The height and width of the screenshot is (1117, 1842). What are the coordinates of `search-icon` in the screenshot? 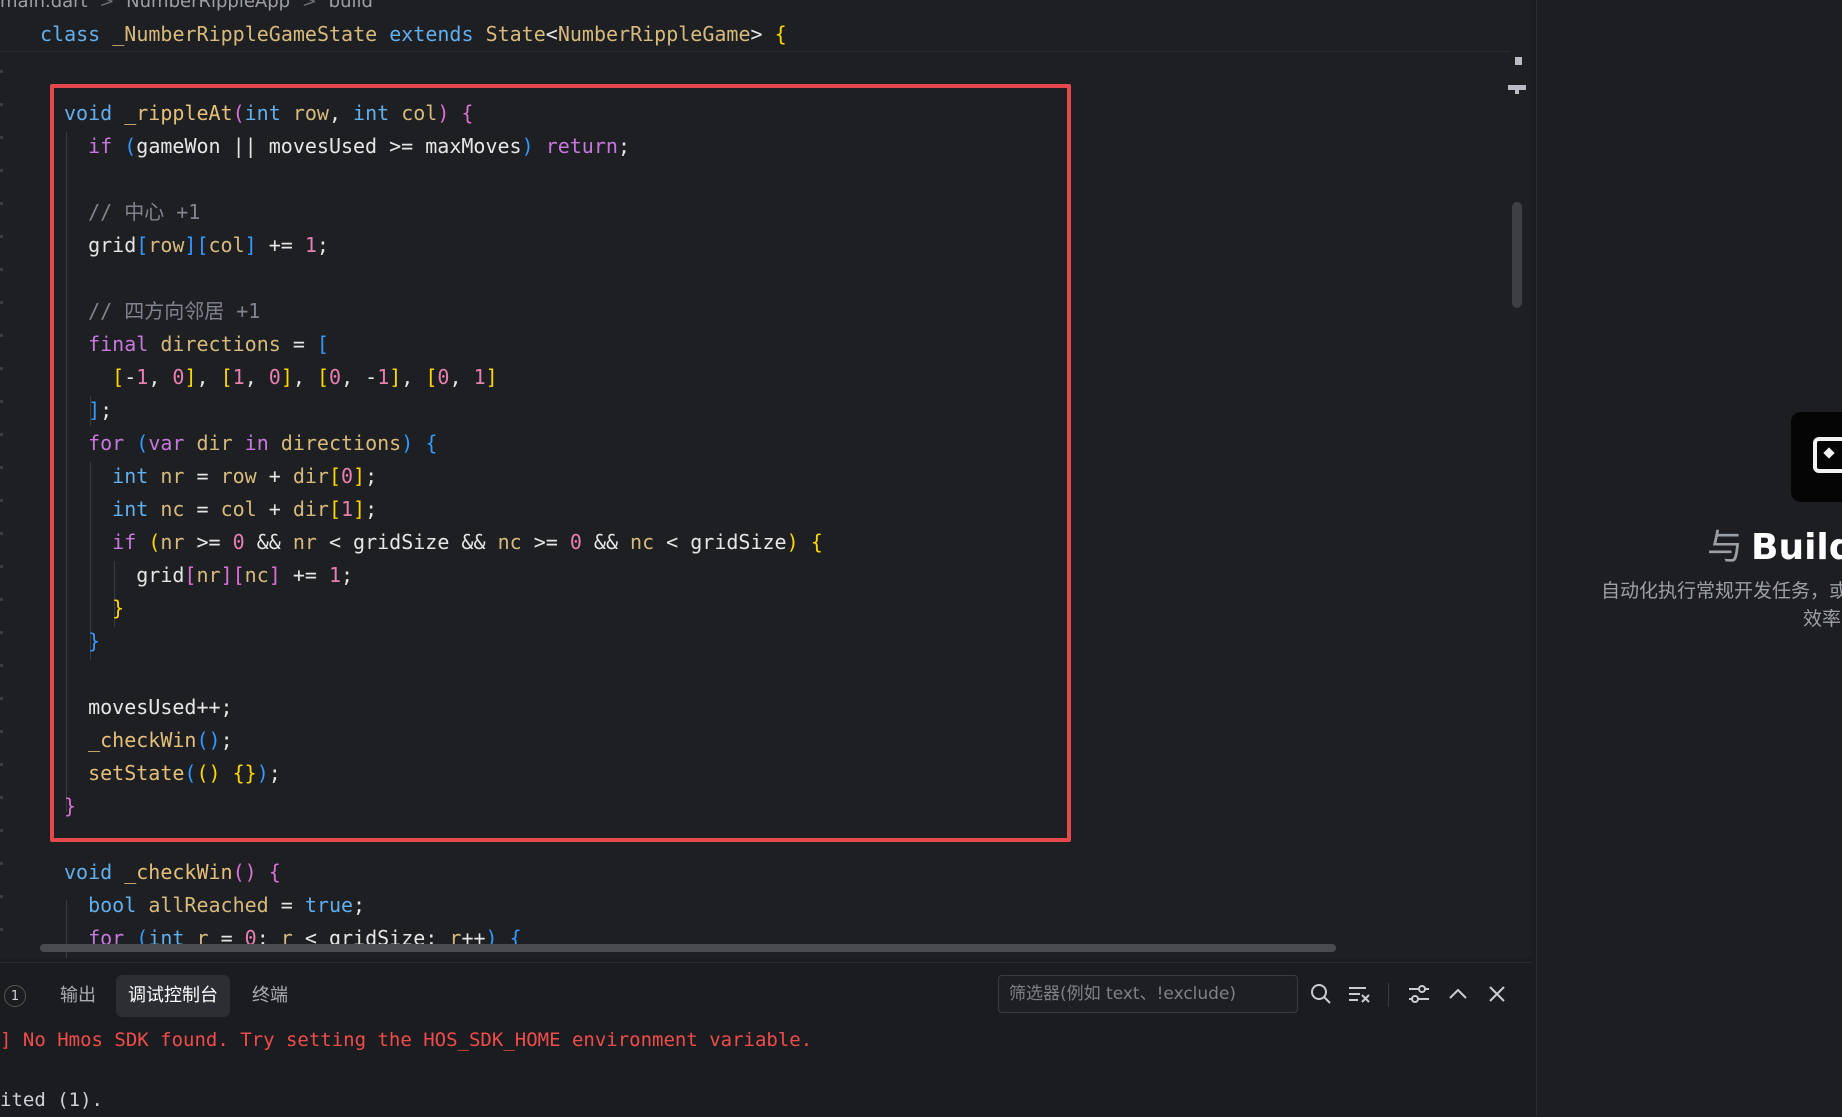 It's located at (1321, 994).